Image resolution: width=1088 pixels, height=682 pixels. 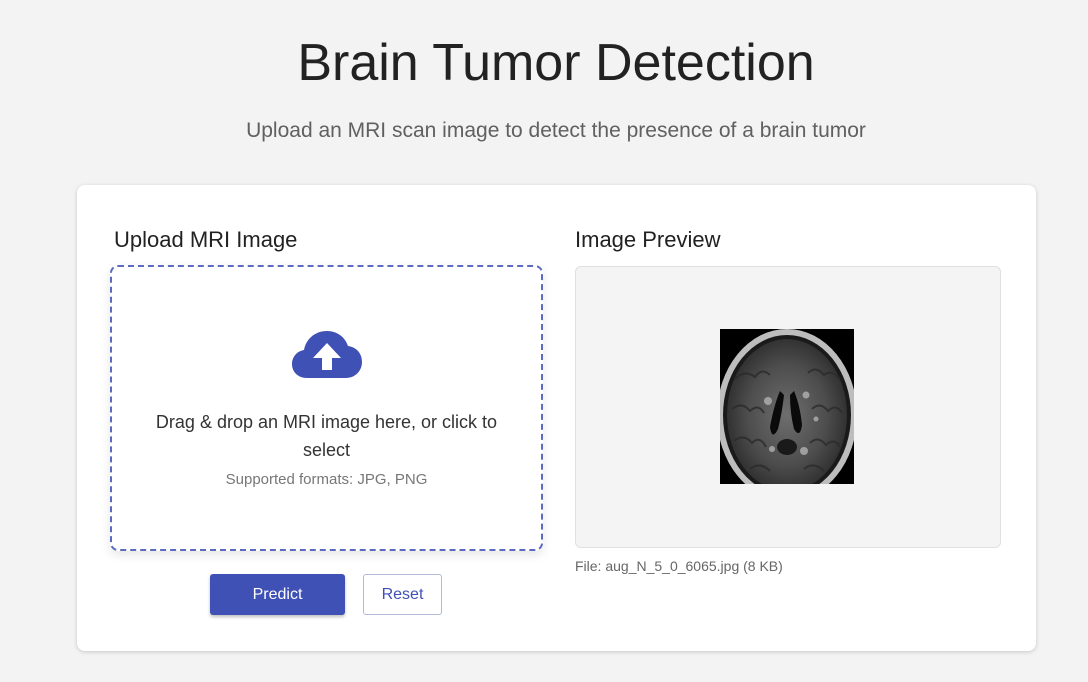 What do you see at coordinates (679, 566) in the screenshot?
I see `file-info-text: File: aug_N_5_0_6065.jpg (8 KB)` at bounding box center [679, 566].